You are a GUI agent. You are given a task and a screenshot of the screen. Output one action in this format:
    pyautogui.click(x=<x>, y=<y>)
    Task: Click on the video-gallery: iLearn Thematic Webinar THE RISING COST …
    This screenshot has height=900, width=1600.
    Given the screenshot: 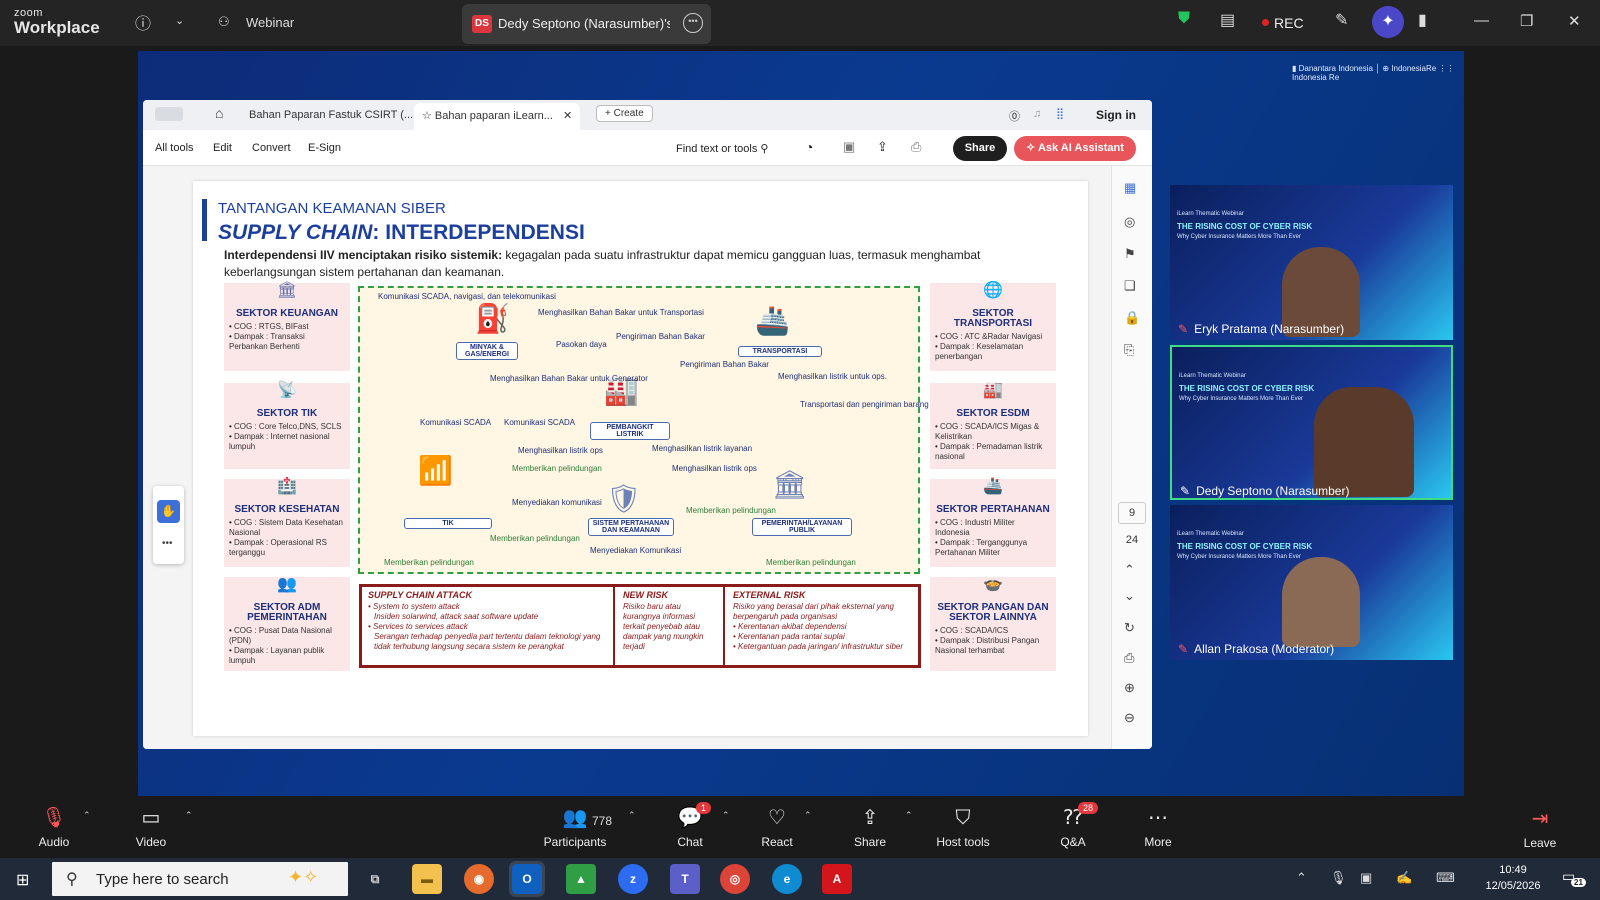 What is the action you would take?
    pyautogui.click(x=1311, y=425)
    